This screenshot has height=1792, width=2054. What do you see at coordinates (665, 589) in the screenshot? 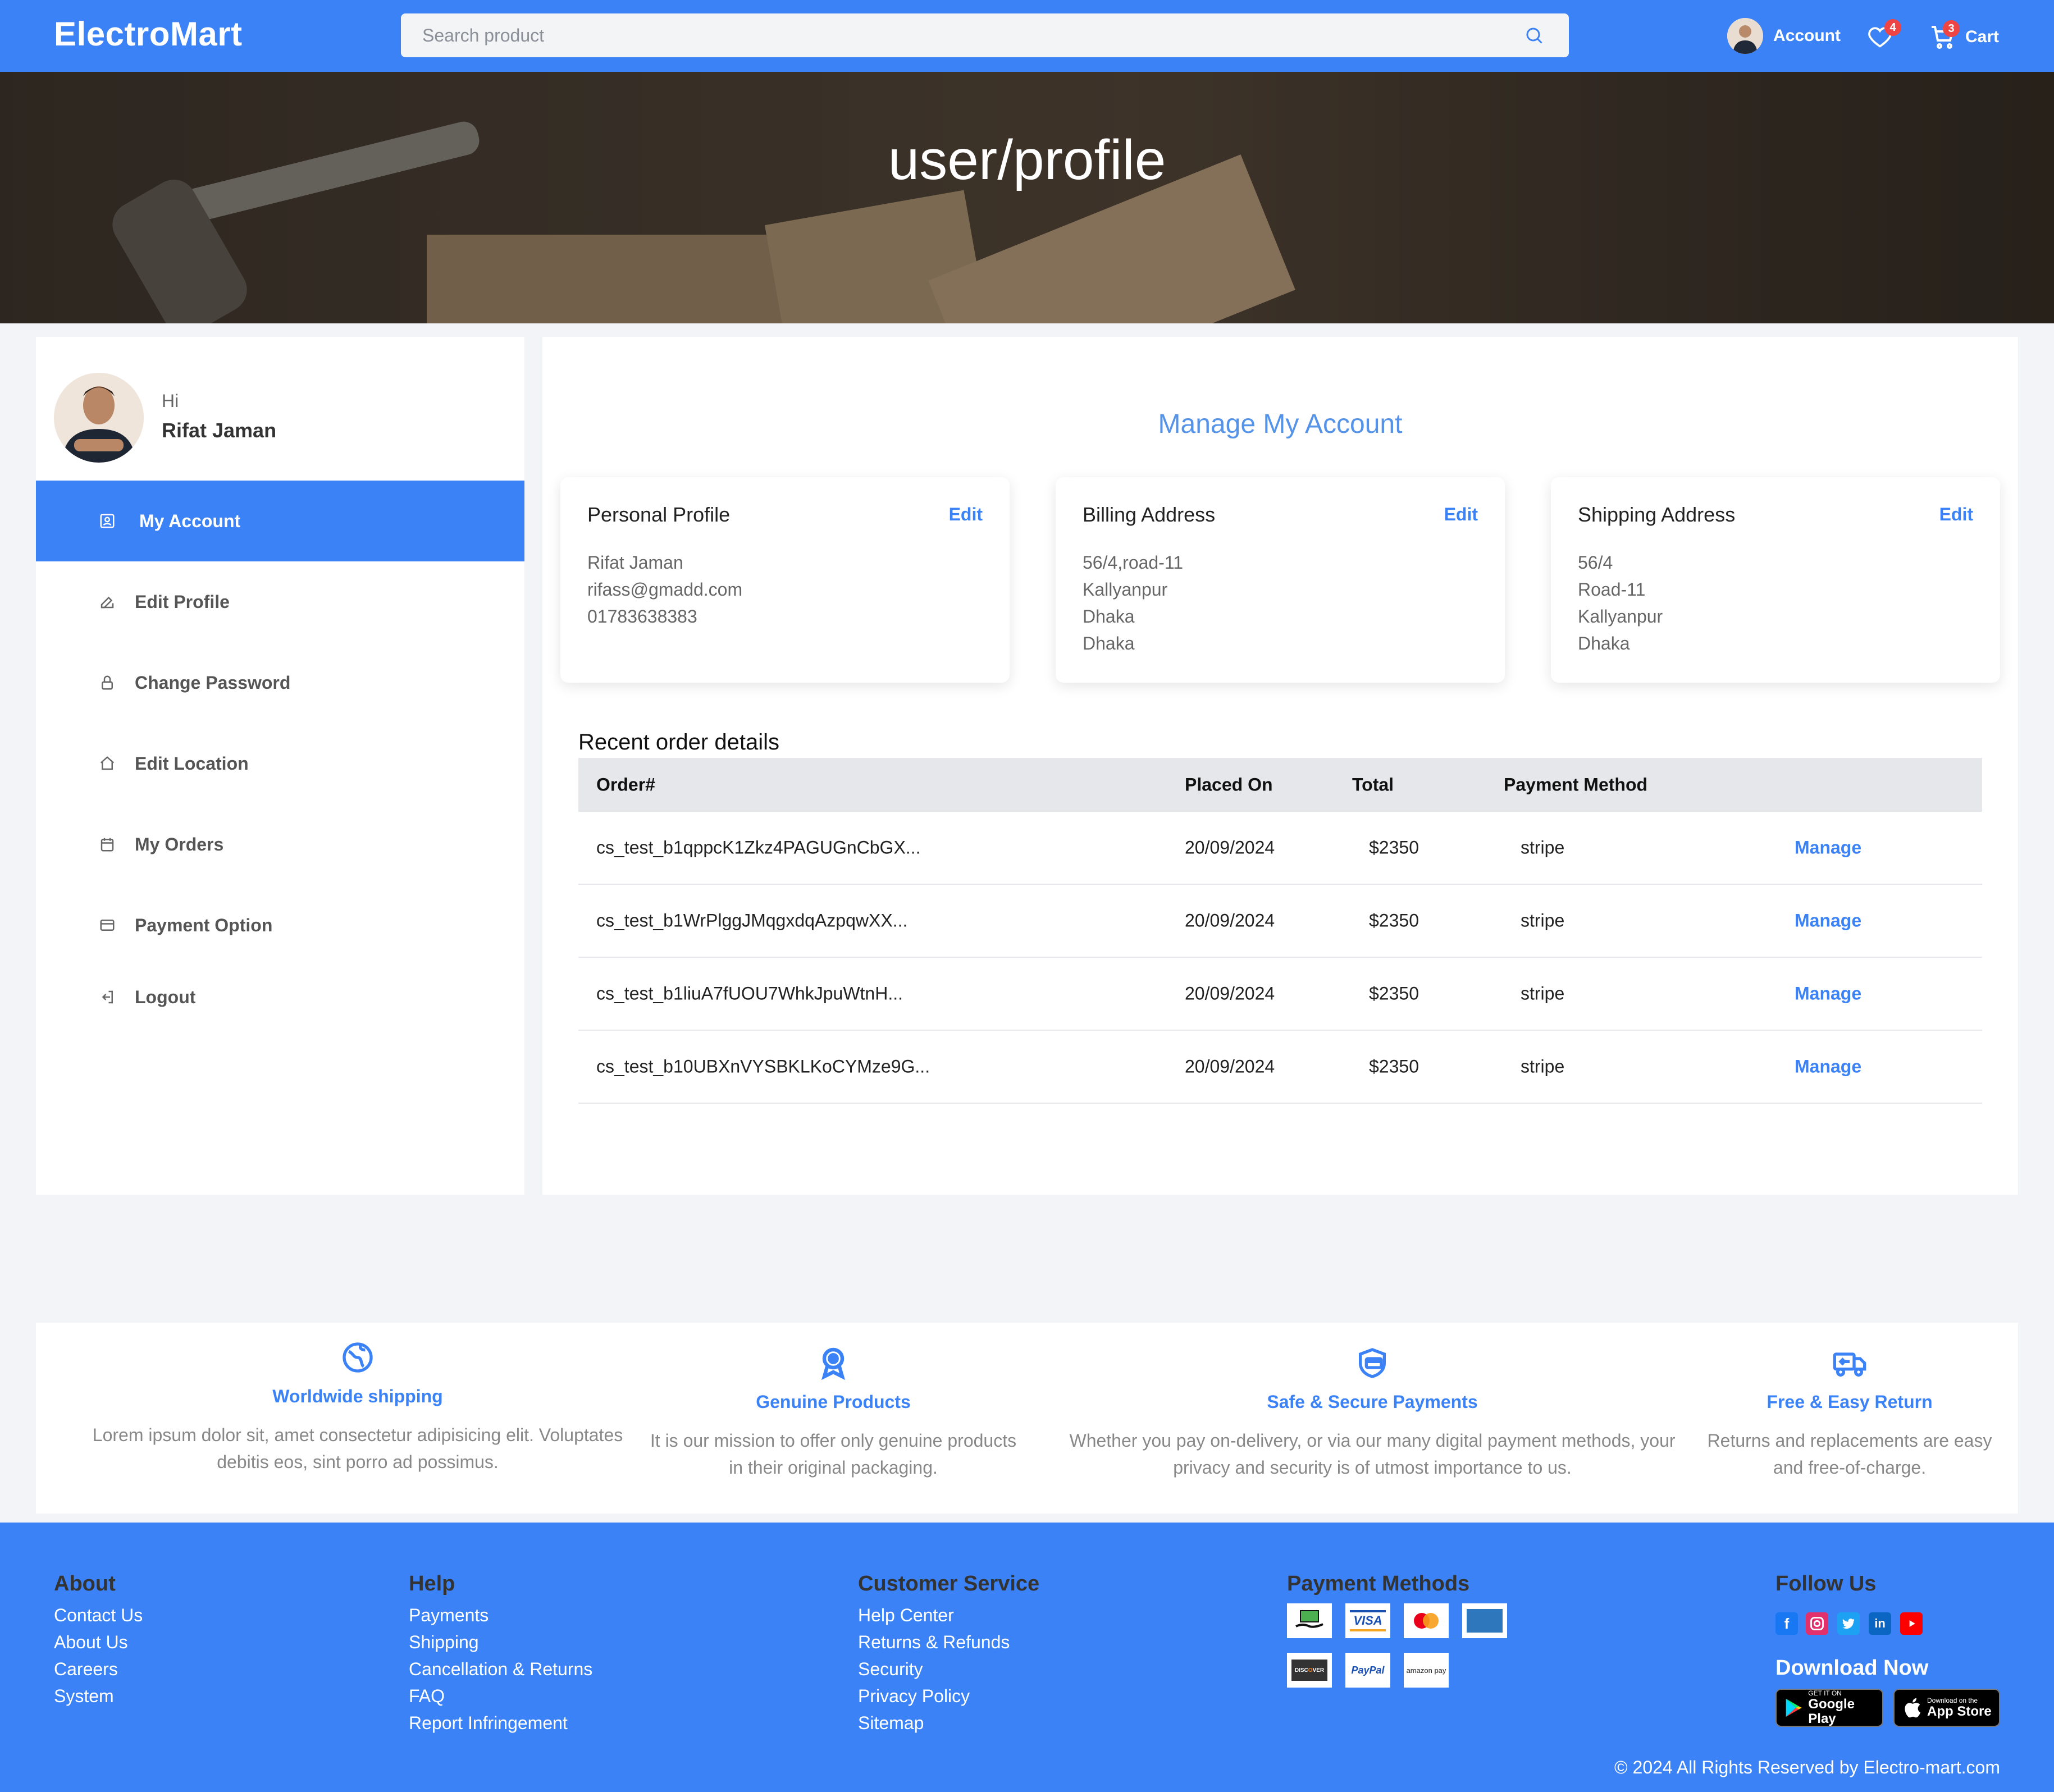
I see `profile-email: rifass@gmadd.com` at bounding box center [665, 589].